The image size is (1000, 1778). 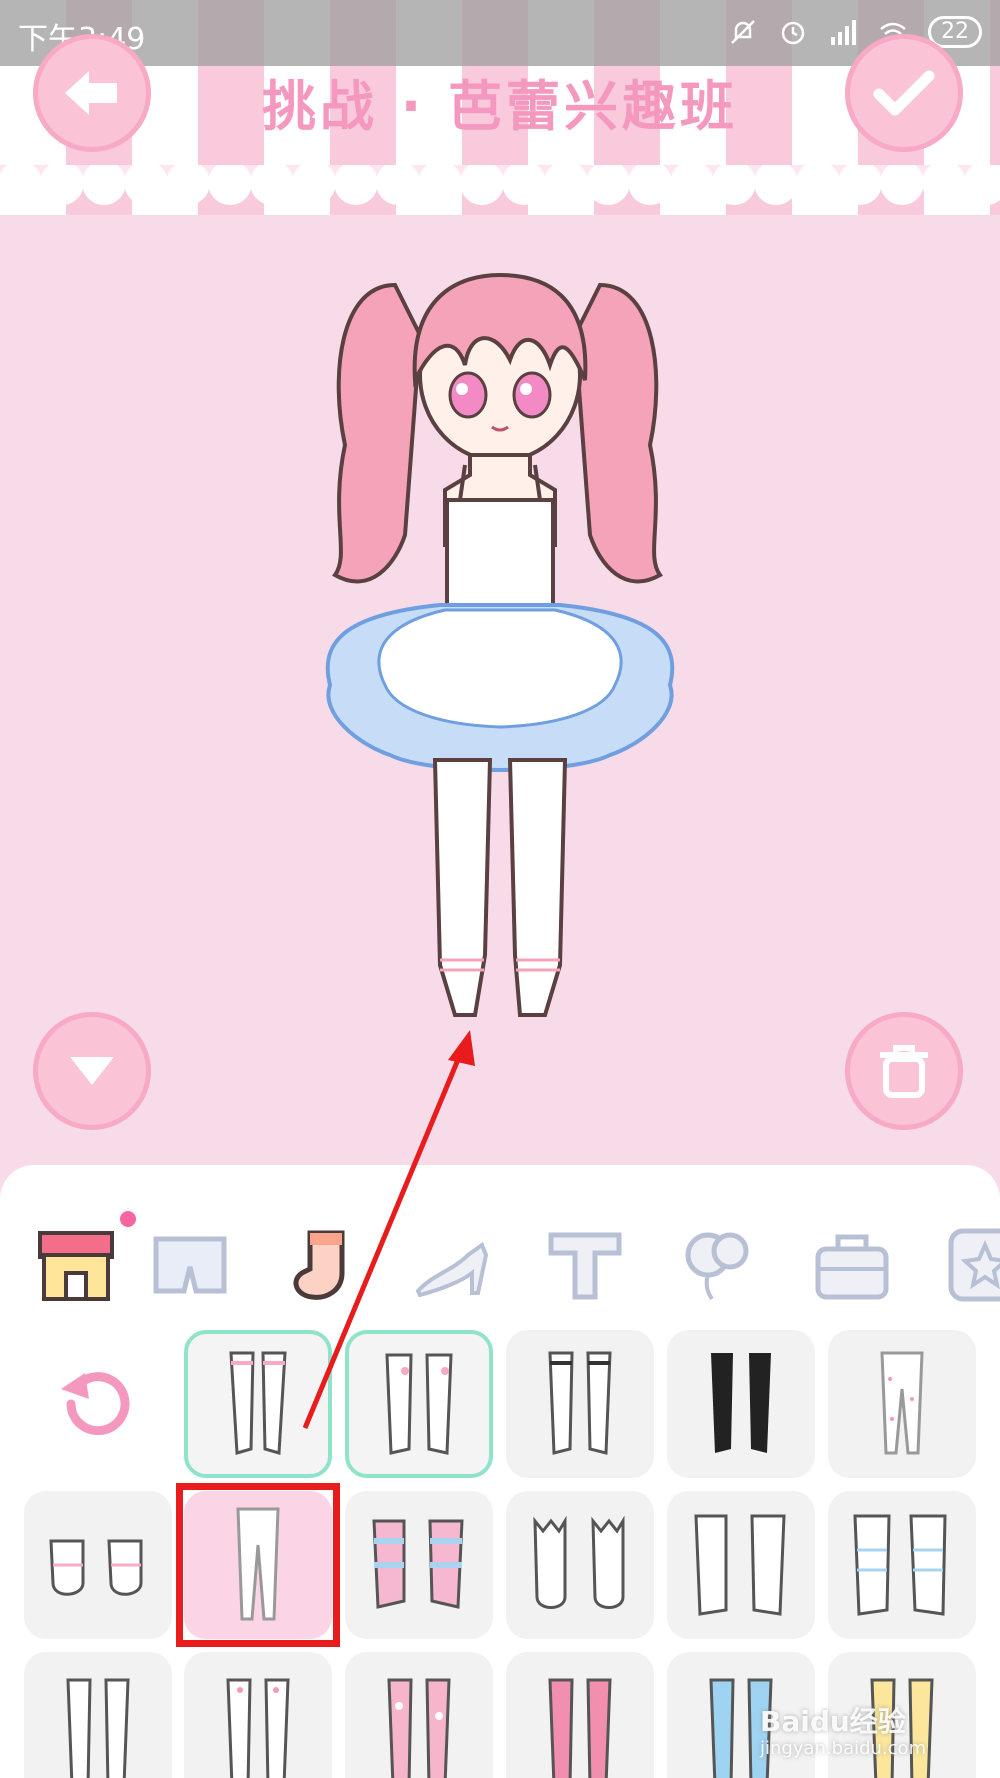 I want to click on tutorial-arrow, so click(x=388, y=1229).